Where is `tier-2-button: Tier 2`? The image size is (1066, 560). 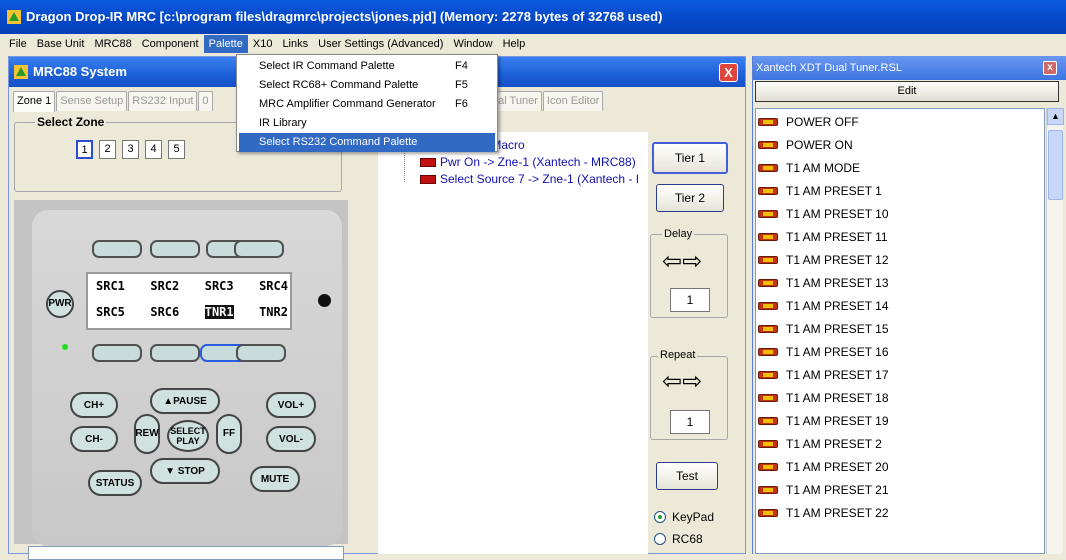 tier-2-button: Tier 2 is located at coordinates (690, 198).